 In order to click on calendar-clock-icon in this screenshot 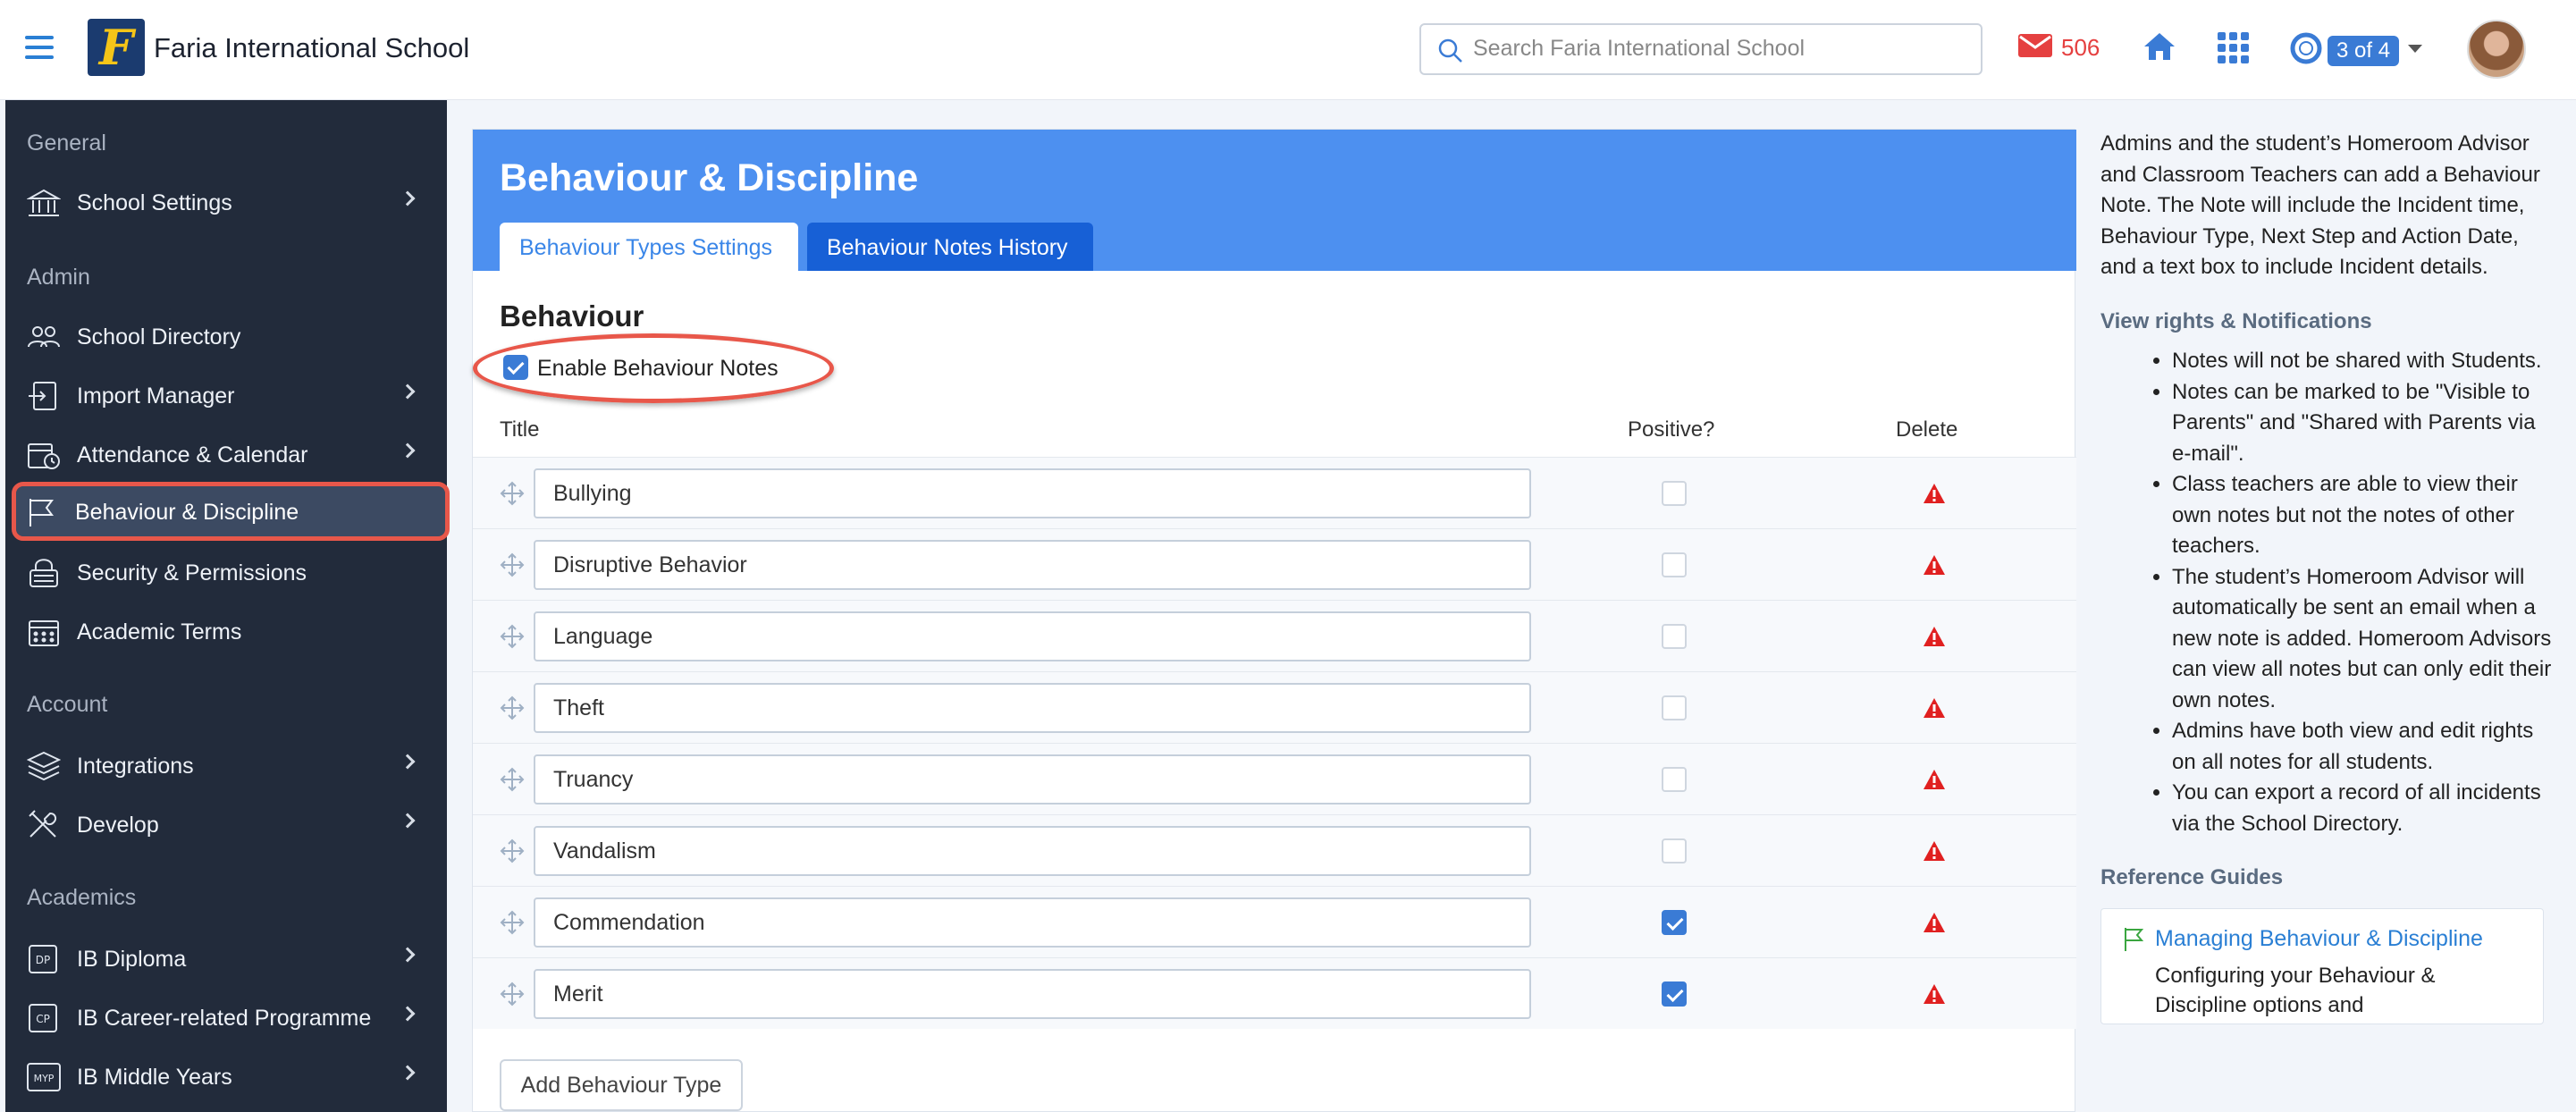, I will do `click(44, 456)`.